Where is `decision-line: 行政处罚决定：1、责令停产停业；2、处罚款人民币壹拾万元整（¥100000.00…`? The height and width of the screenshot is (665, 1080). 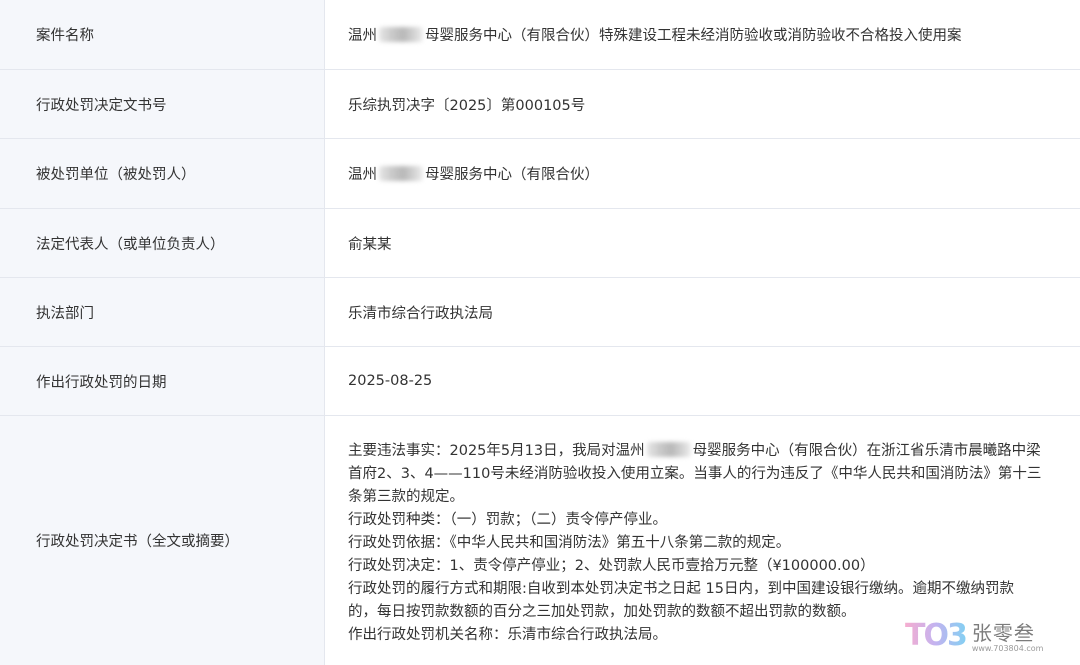
decision-line: 行政处罚决定：1、责令停产停业；2、处罚款人民币壹拾万元整（¥100000.00… is located at coordinates (611, 566).